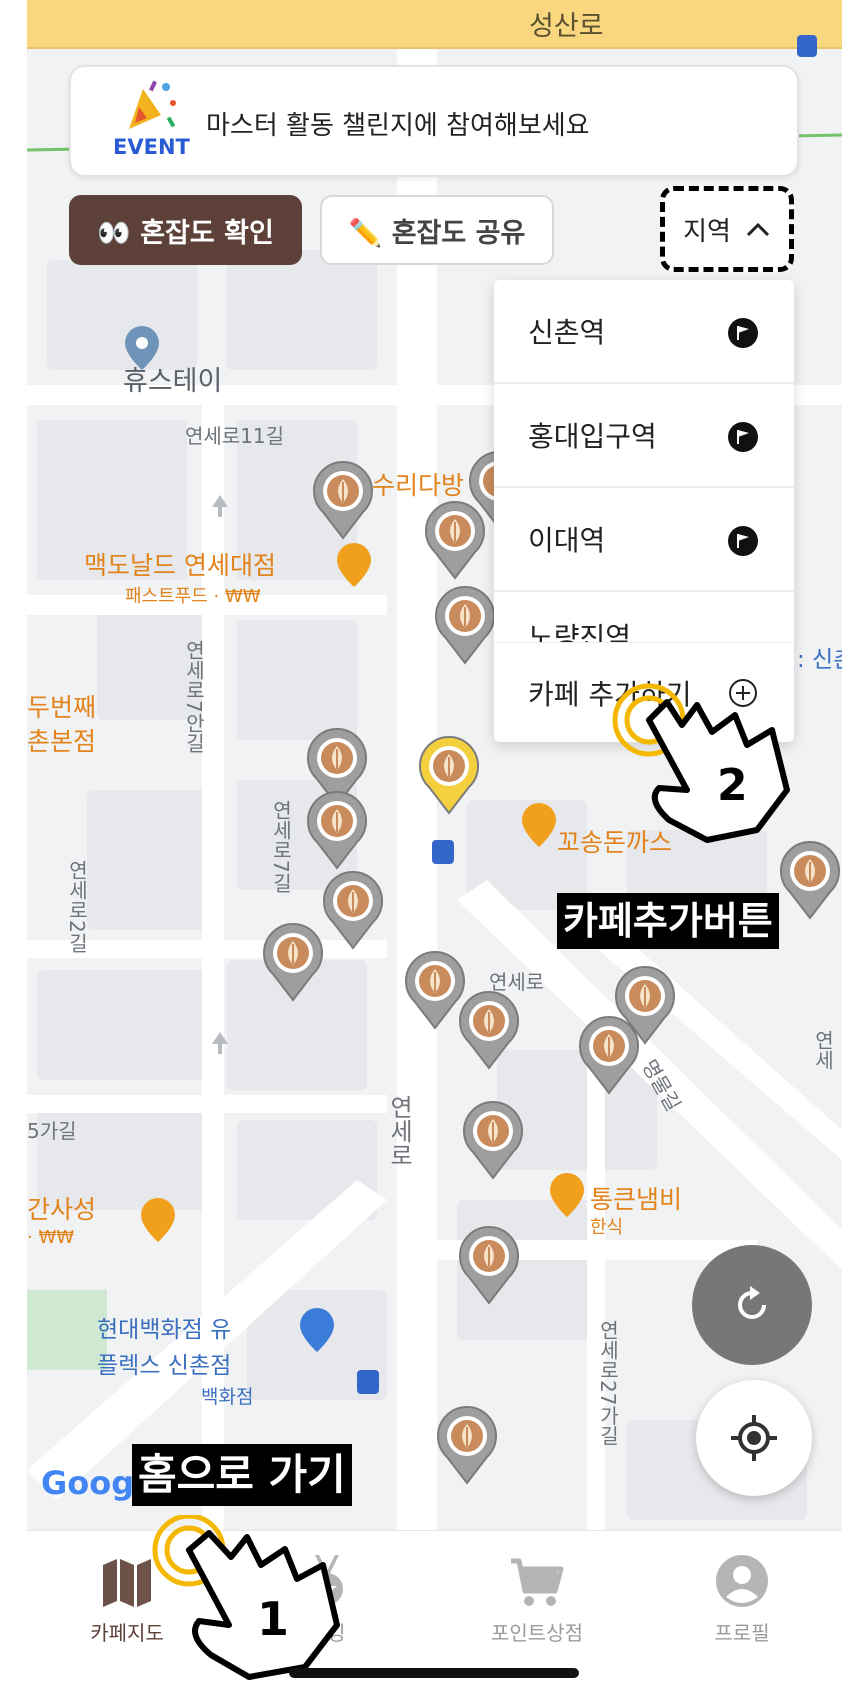 This screenshot has width=842, height=1684. Describe the element at coordinates (434, 1673) in the screenshot. I see `home-indicator` at that location.